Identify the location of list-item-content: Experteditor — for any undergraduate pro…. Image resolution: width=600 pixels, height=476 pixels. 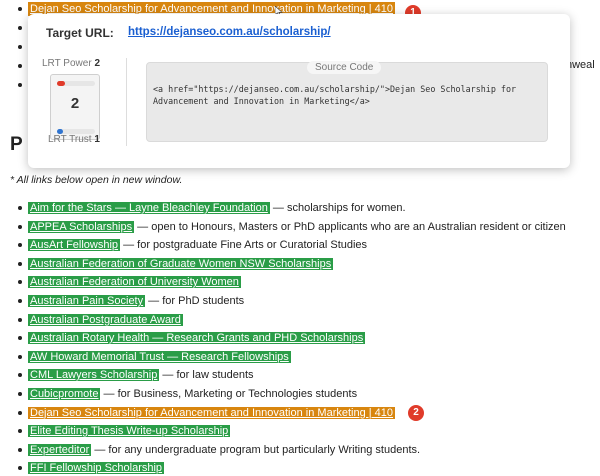
(224, 450).